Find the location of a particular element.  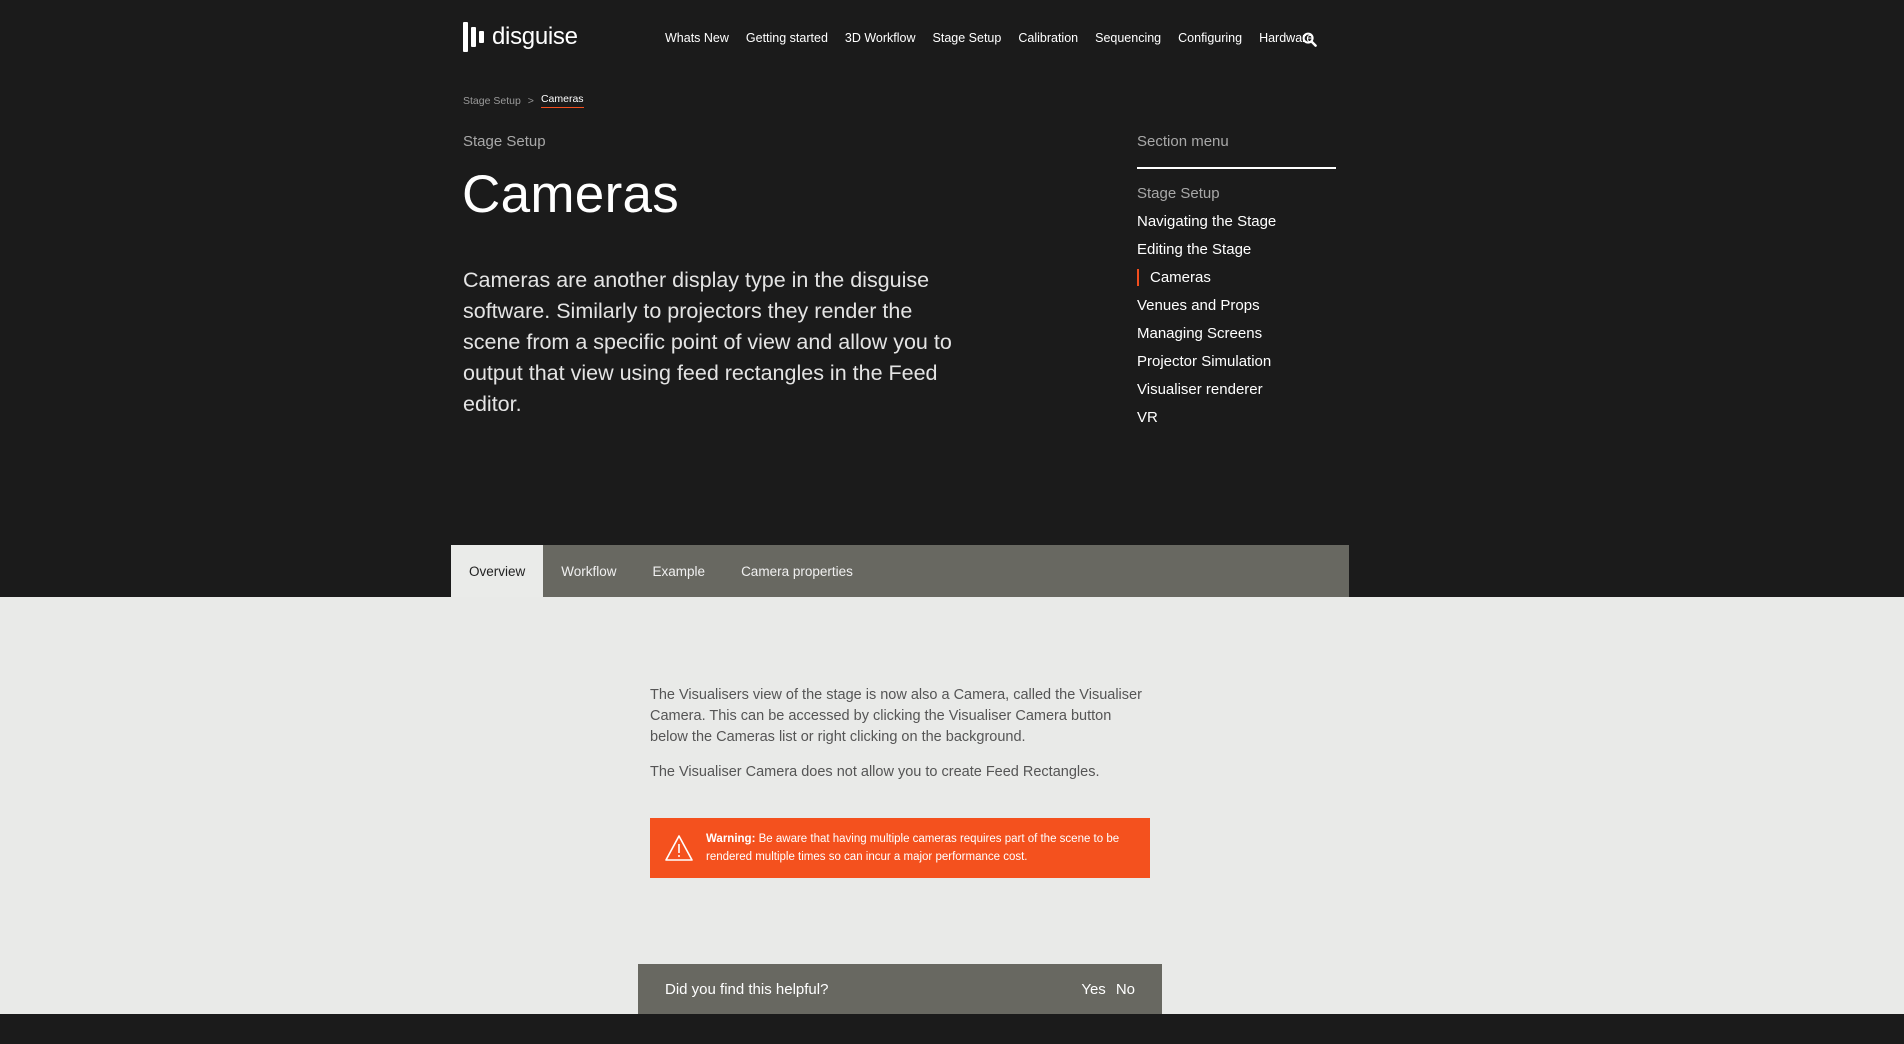

feedback-bar: Did you find this helpful? Yes No is located at coordinates (900, 989).